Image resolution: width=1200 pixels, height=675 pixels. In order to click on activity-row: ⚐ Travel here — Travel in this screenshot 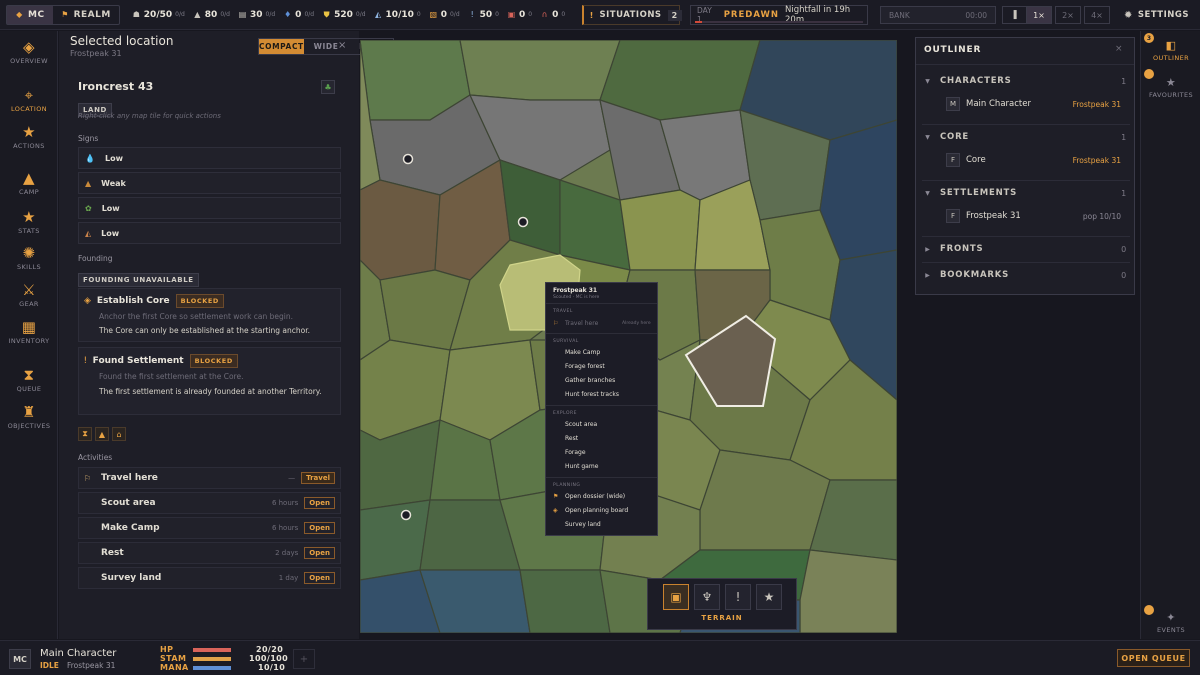, I will do `click(209, 478)`.